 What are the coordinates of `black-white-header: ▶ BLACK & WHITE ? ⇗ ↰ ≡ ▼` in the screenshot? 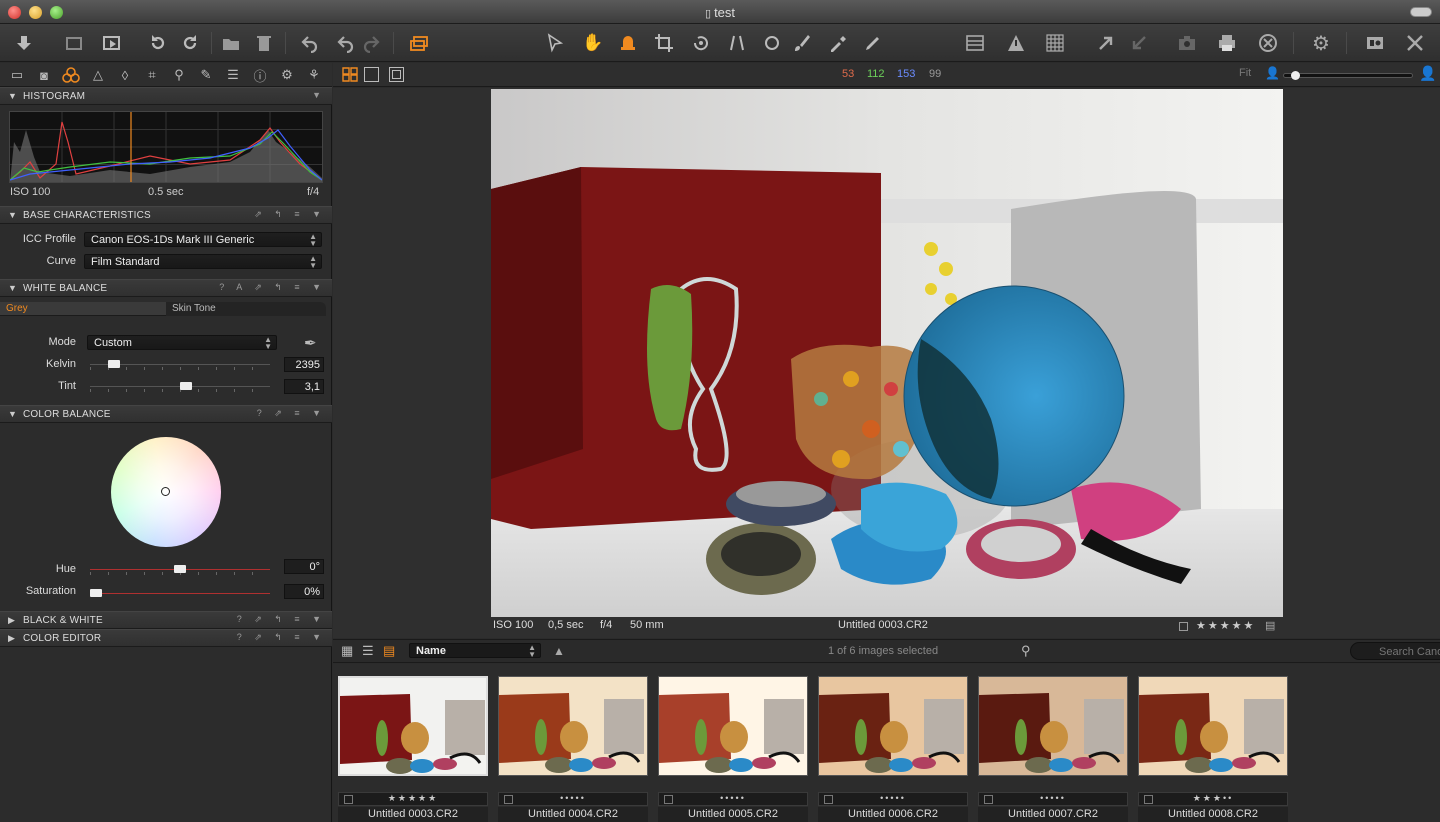 It's located at (166, 620).